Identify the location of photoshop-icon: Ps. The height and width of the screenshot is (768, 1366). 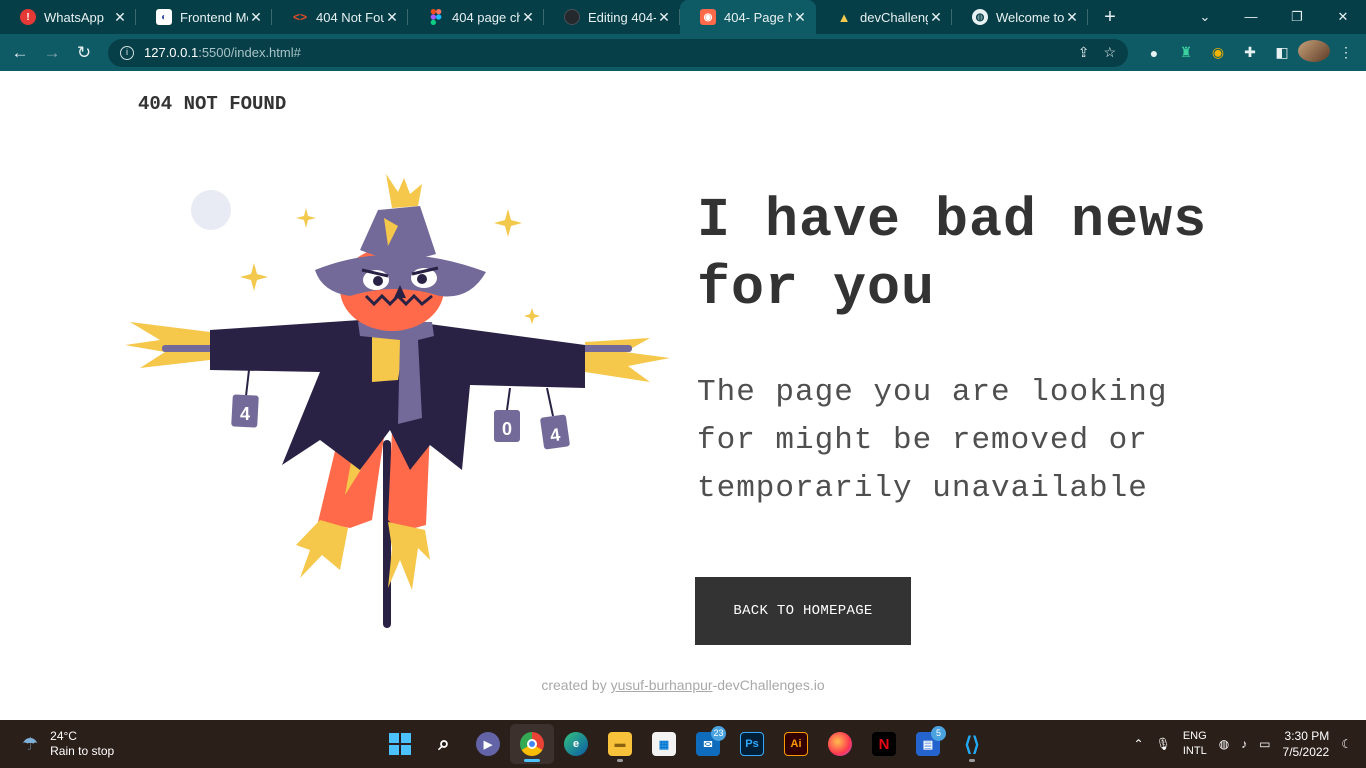
(752, 744).